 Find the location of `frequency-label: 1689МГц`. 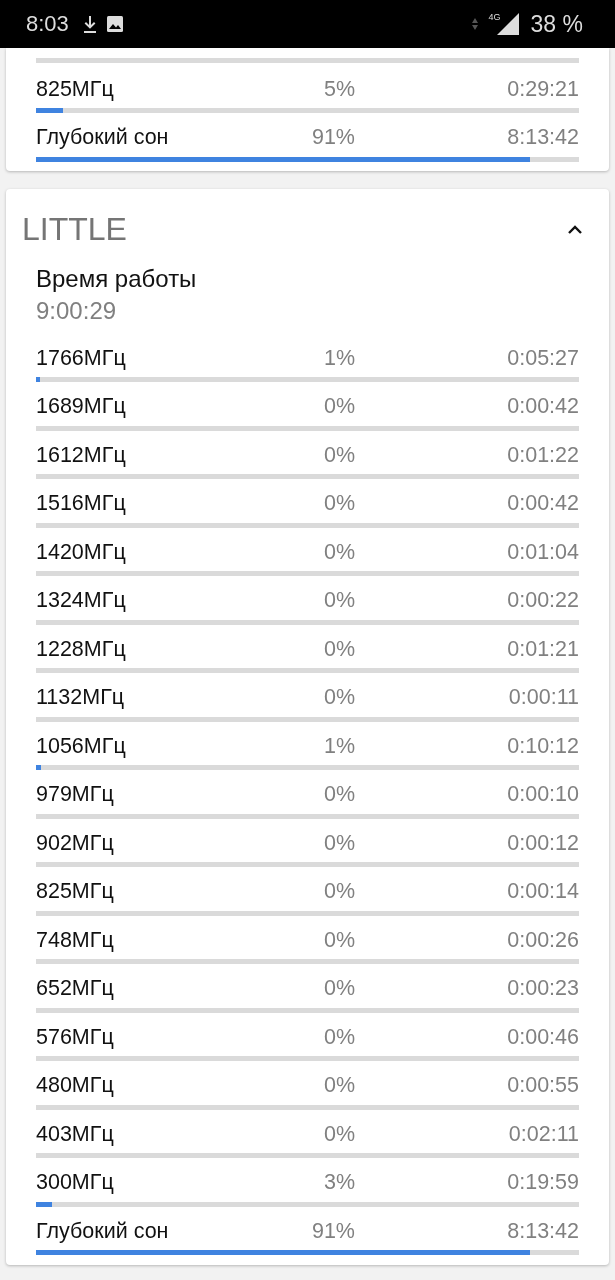

frequency-label: 1689МГц is located at coordinates (81, 406).